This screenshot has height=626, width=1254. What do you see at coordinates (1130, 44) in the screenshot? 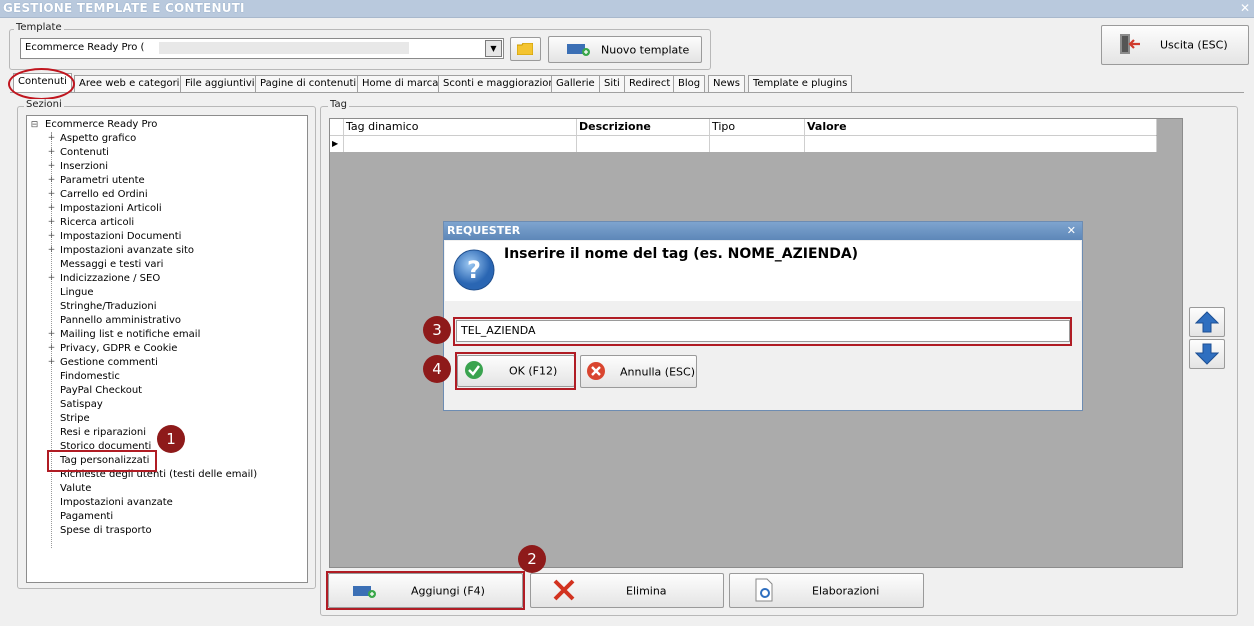
I see `exit-door-icon` at bounding box center [1130, 44].